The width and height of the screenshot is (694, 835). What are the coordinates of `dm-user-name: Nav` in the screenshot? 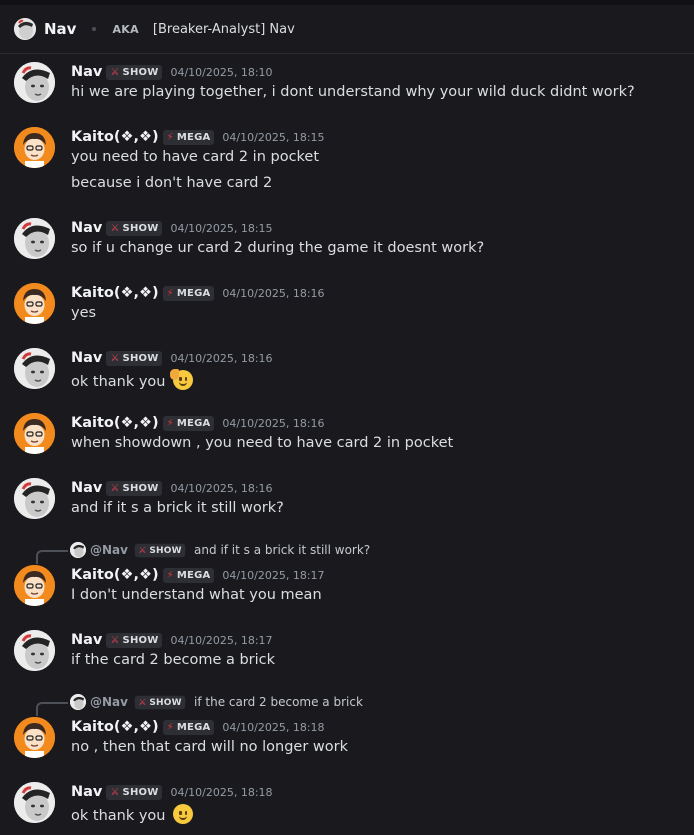 It's located at (60, 29).